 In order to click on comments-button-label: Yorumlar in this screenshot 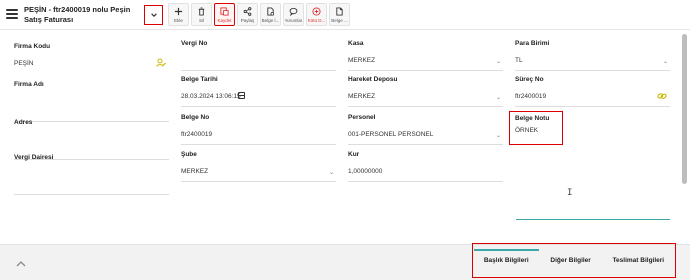, I will do `click(293, 20)`.